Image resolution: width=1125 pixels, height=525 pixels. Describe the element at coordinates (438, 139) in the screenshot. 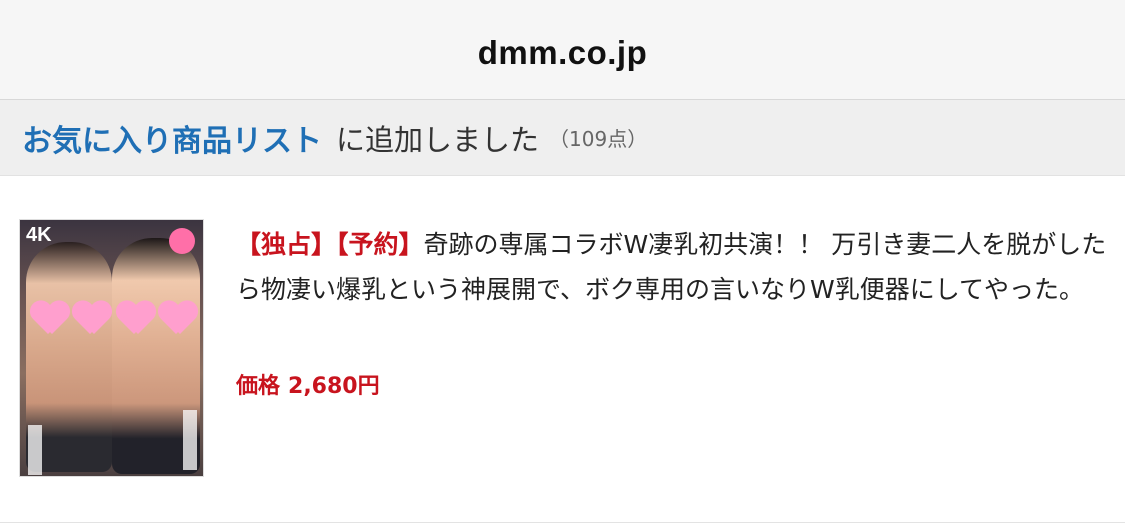

I see `notice-message: に追加しました` at that location.